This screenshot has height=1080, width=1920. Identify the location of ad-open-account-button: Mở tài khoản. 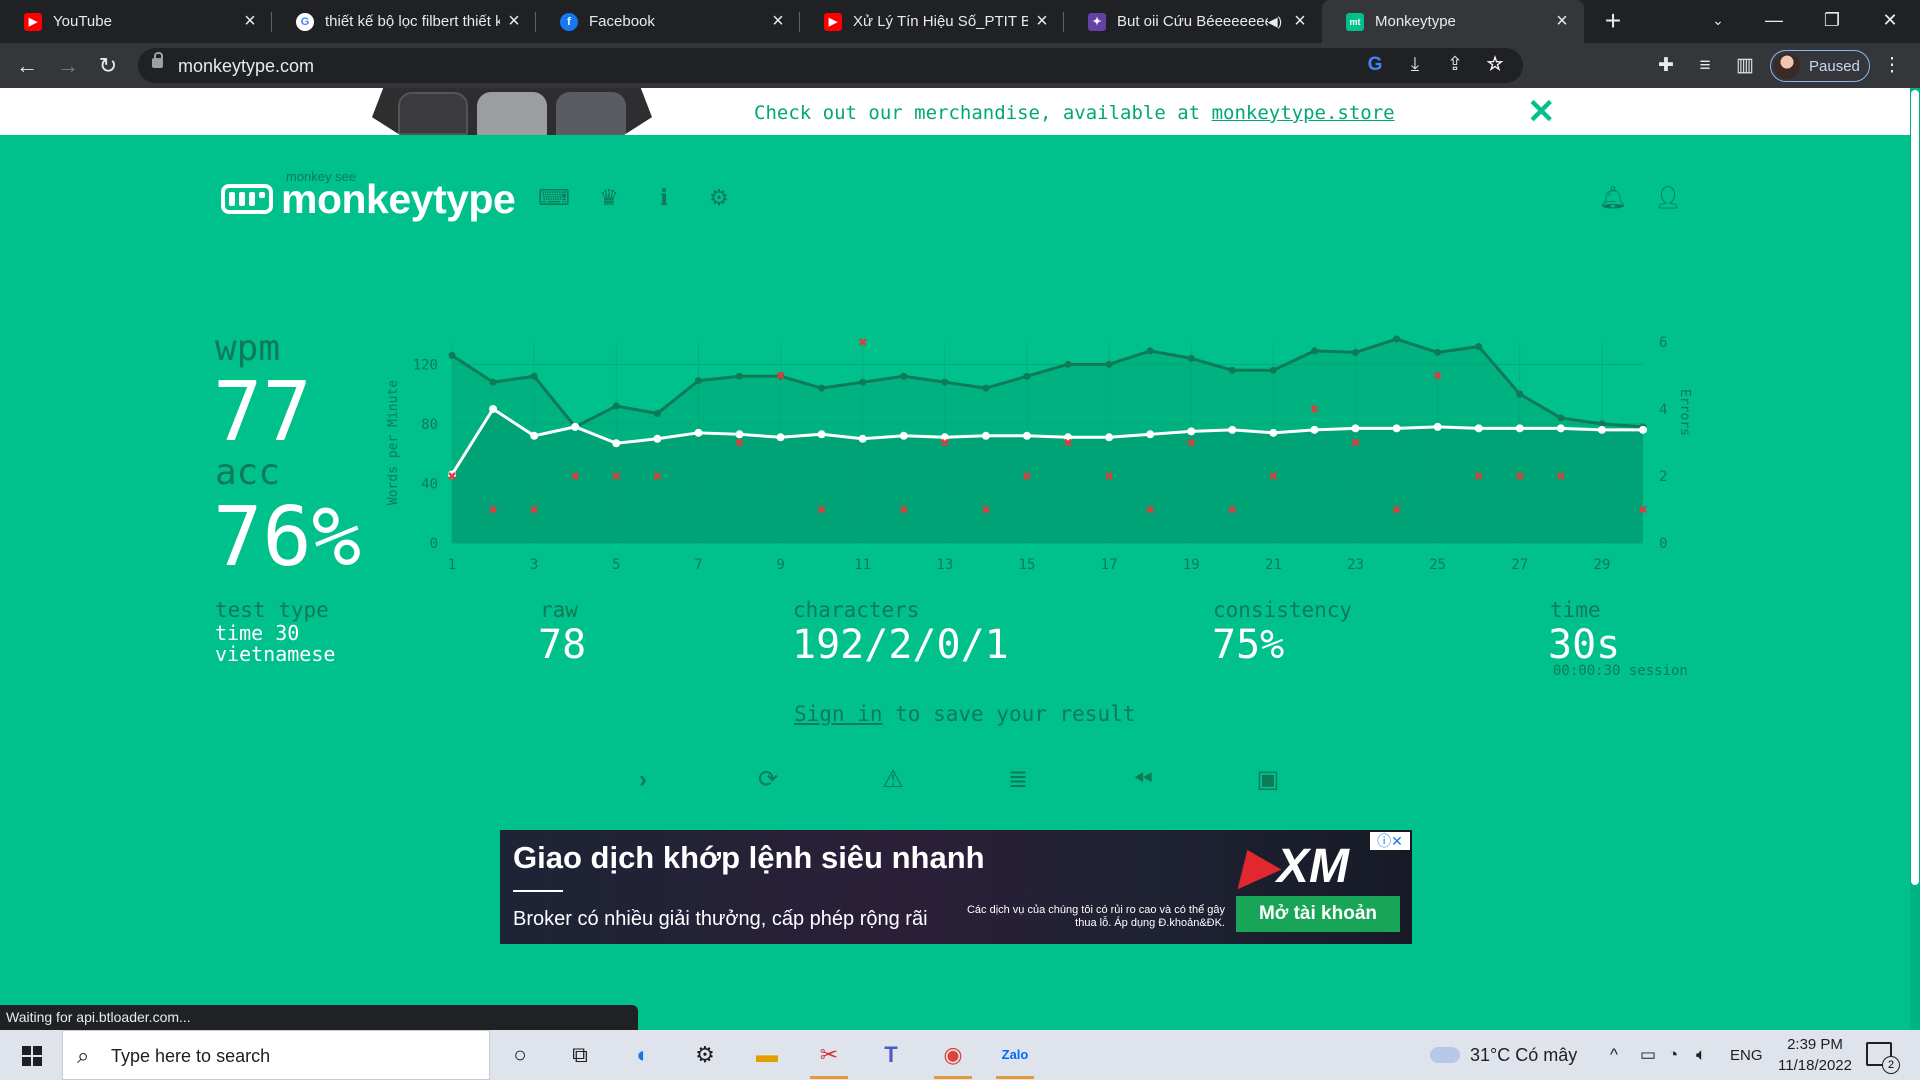
(1318, 914).